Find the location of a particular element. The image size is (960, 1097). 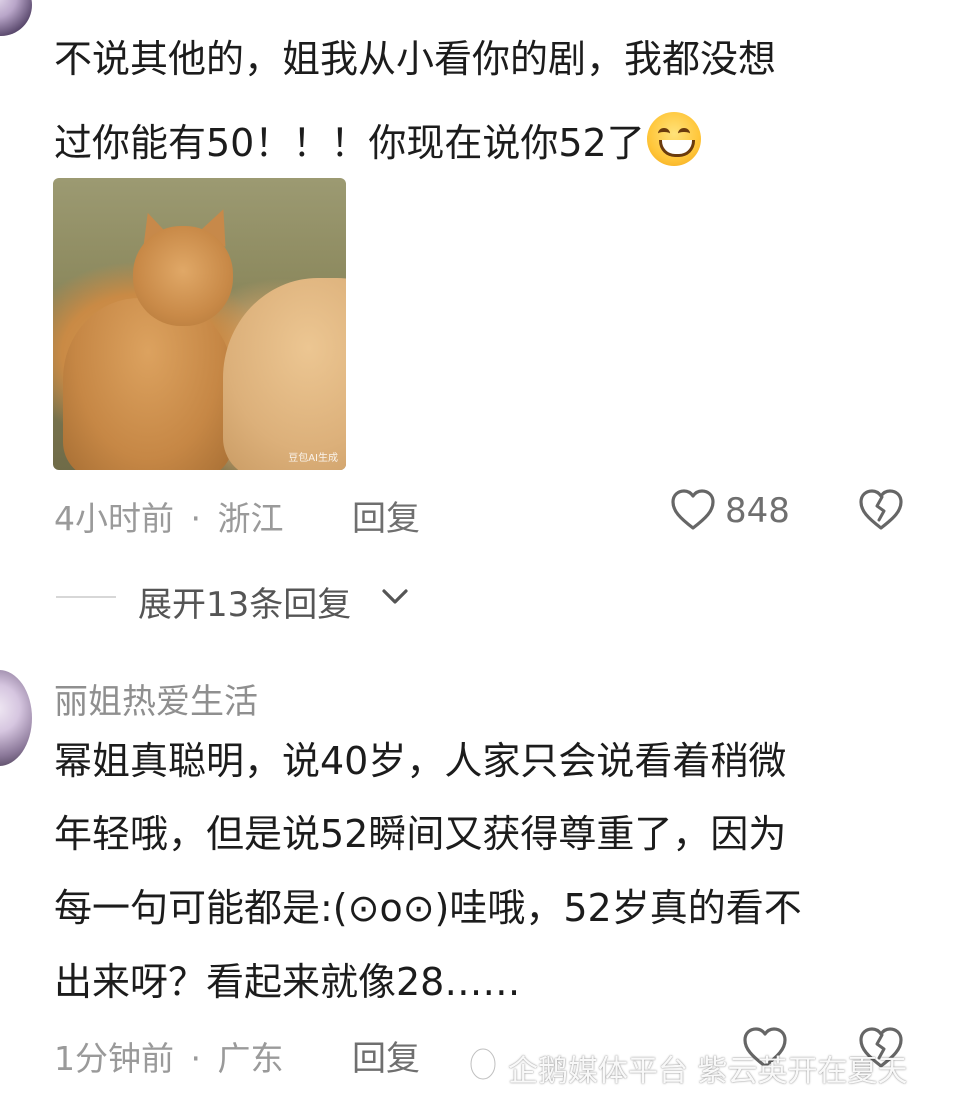

comment-meta: 4小时前 · 浙江 is located at coordinates (169, 516).